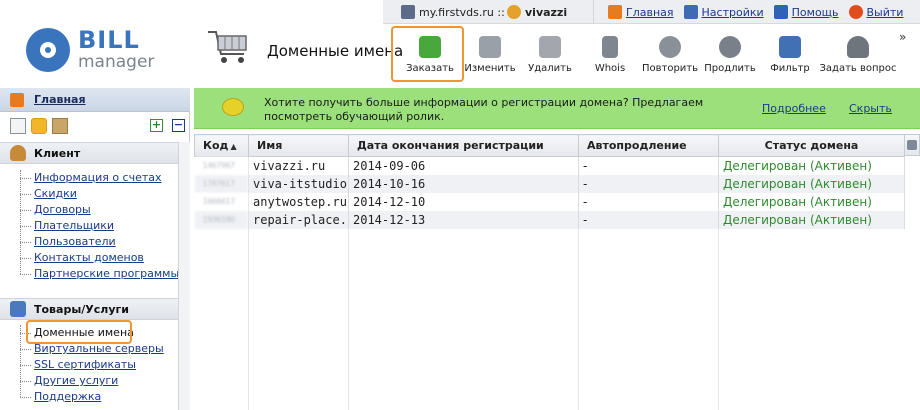 The image size is (920, 410). Describe the element at coordinates (815, 12) in the screenshot. I see `top-link-help-label: Помощь` at that location.